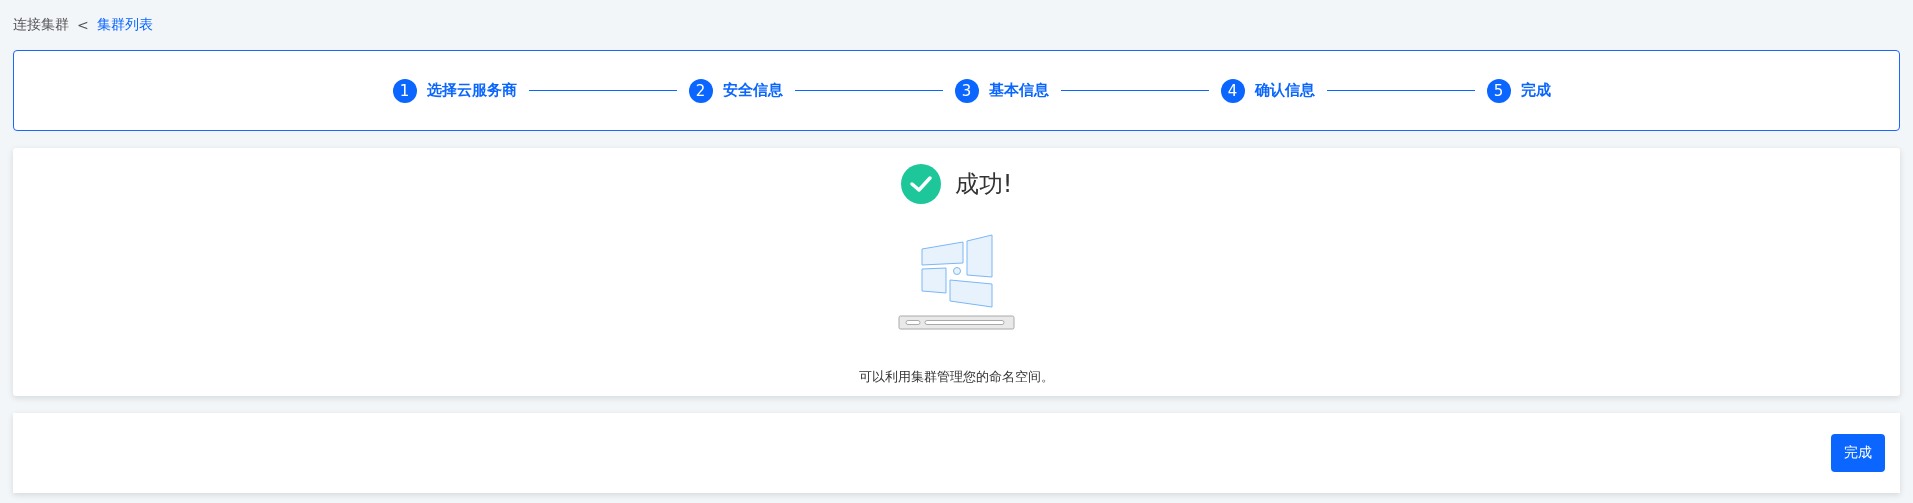 This screenshot has width=1913, height=503. I want to click on breadcrumb-item: 连接集群, so click(41, 25).